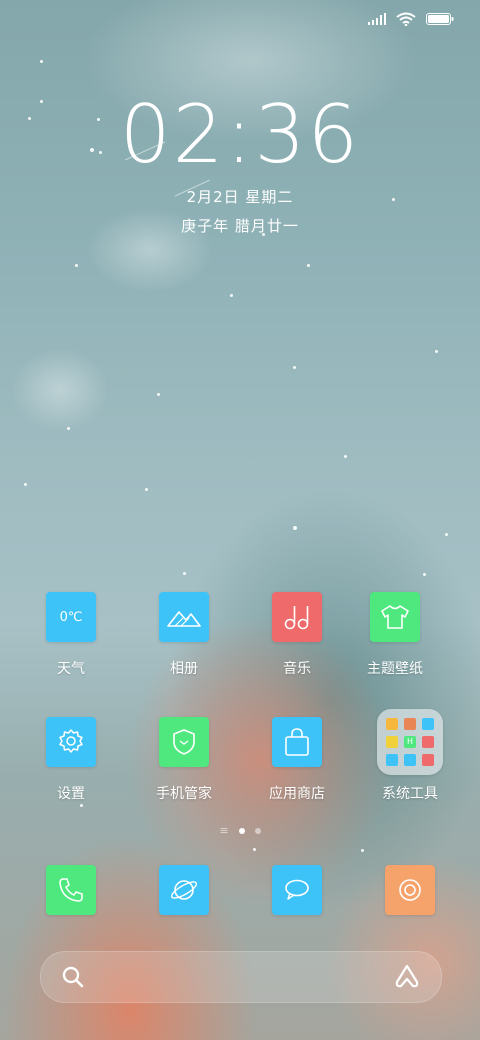 The width and height of the screenshot is (480, 1040). I want to click on message-icon, so click(297, 890).